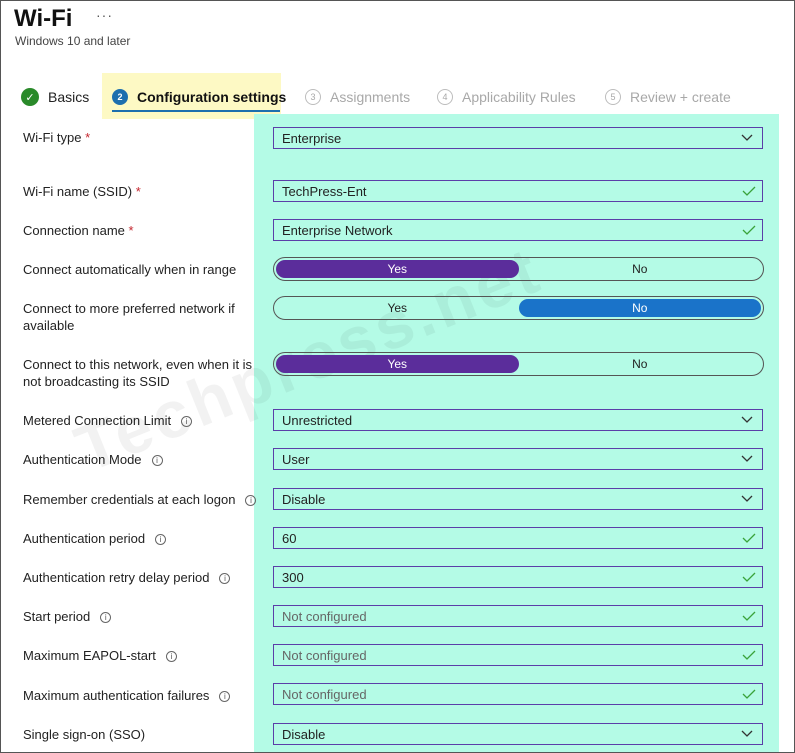 The width and height of the screenshot is (795, 753). What do you see at coordinates (518, 459) in the screenshot?
I see `authentication-mode-dropdown: User` at bounding box center [518, 459].